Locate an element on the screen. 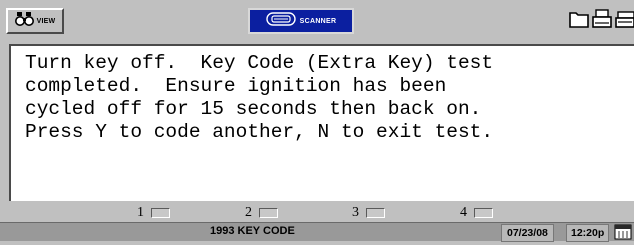  view-button: VIEW is located at coordinates (35, 21).